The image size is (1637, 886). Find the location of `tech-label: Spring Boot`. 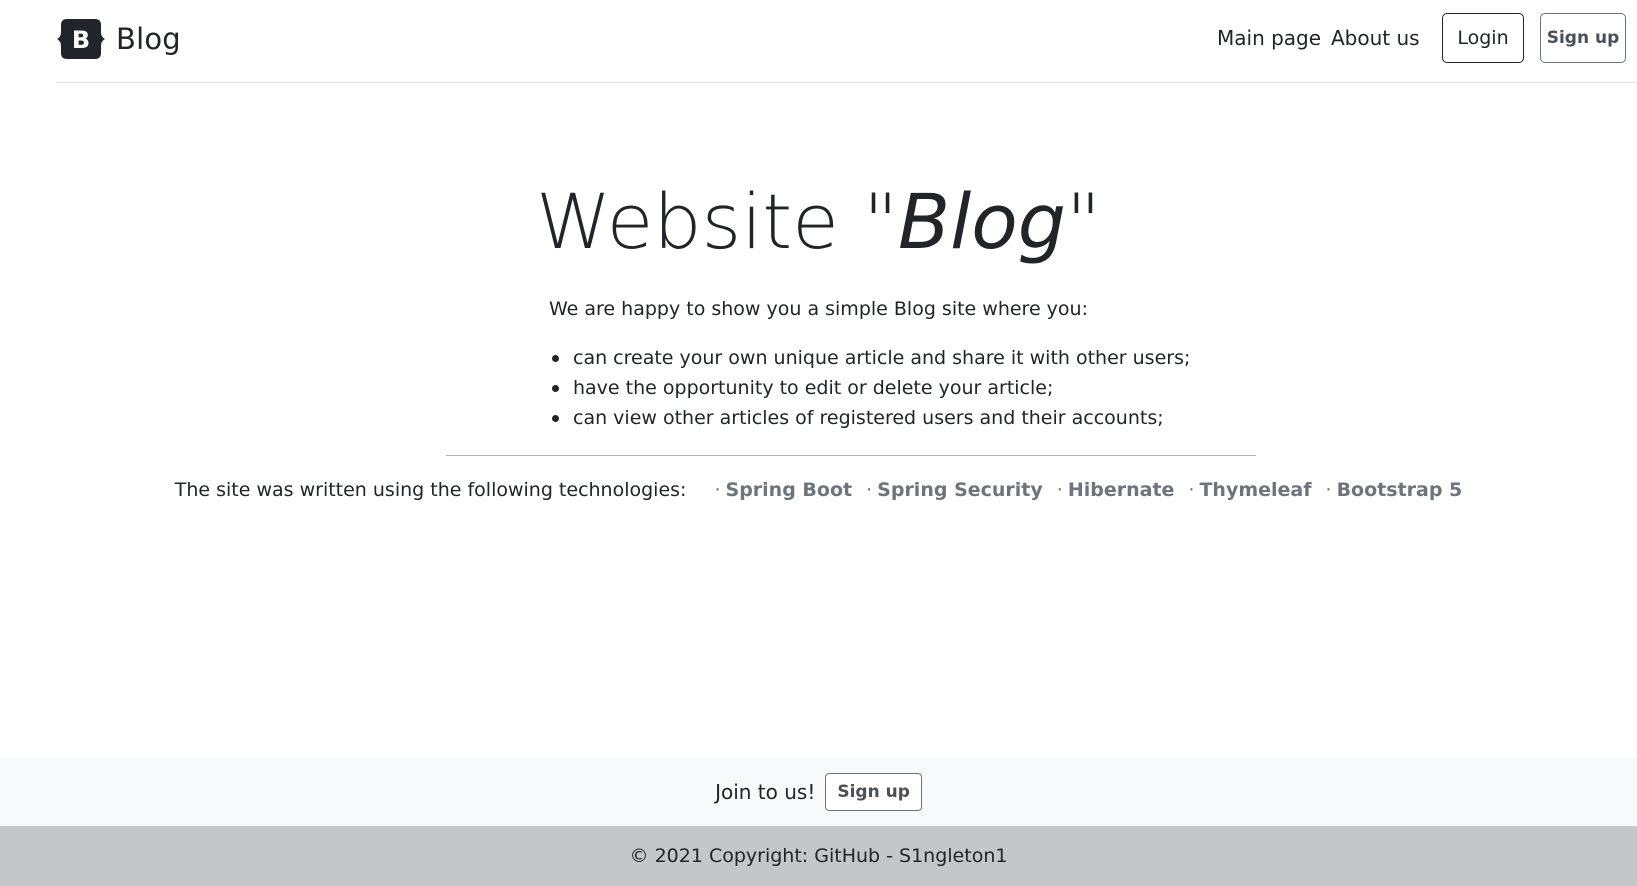

tech-label: Spring Boot is located at coordinates (789, 490).